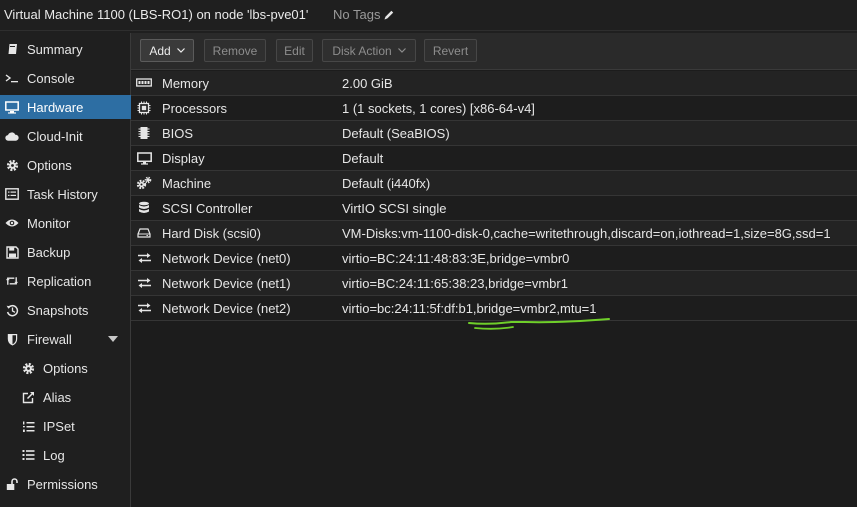 The width and height of the screenshot is (857, 507). What do you see at coordinates (12, 107) in the screenshot?
I see `desktop-icon` at bounding box center [12, 107].